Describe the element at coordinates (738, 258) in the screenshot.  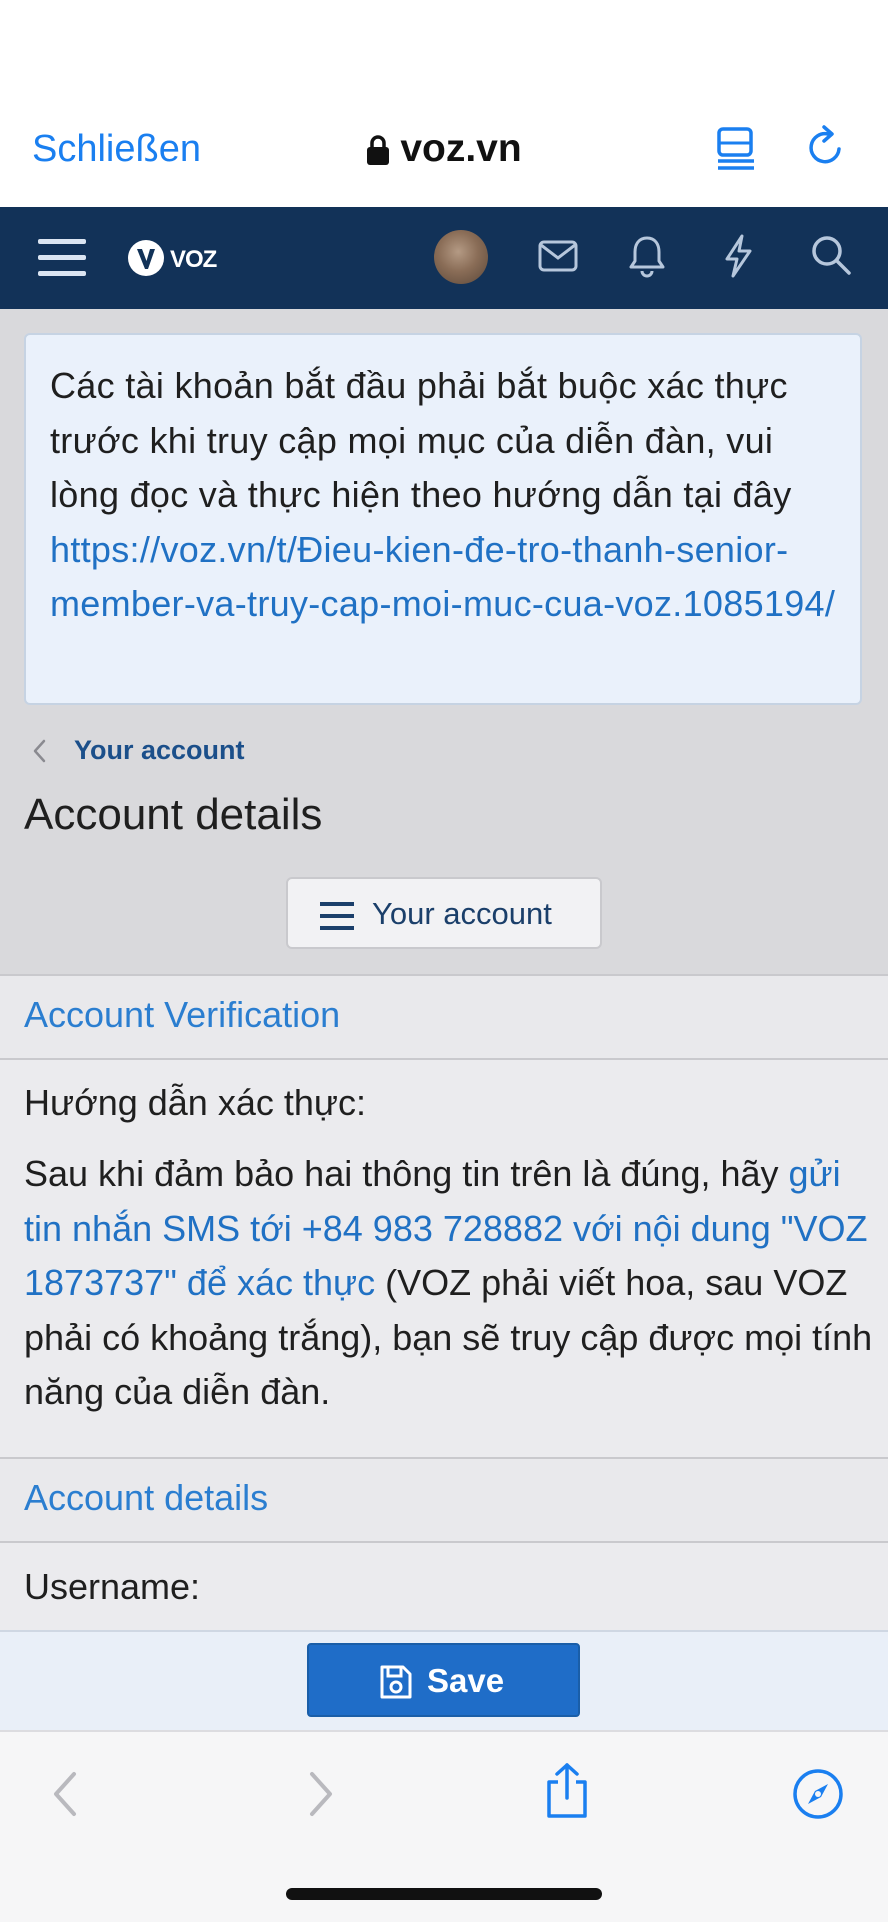
I see `bolt-icon` at that location.